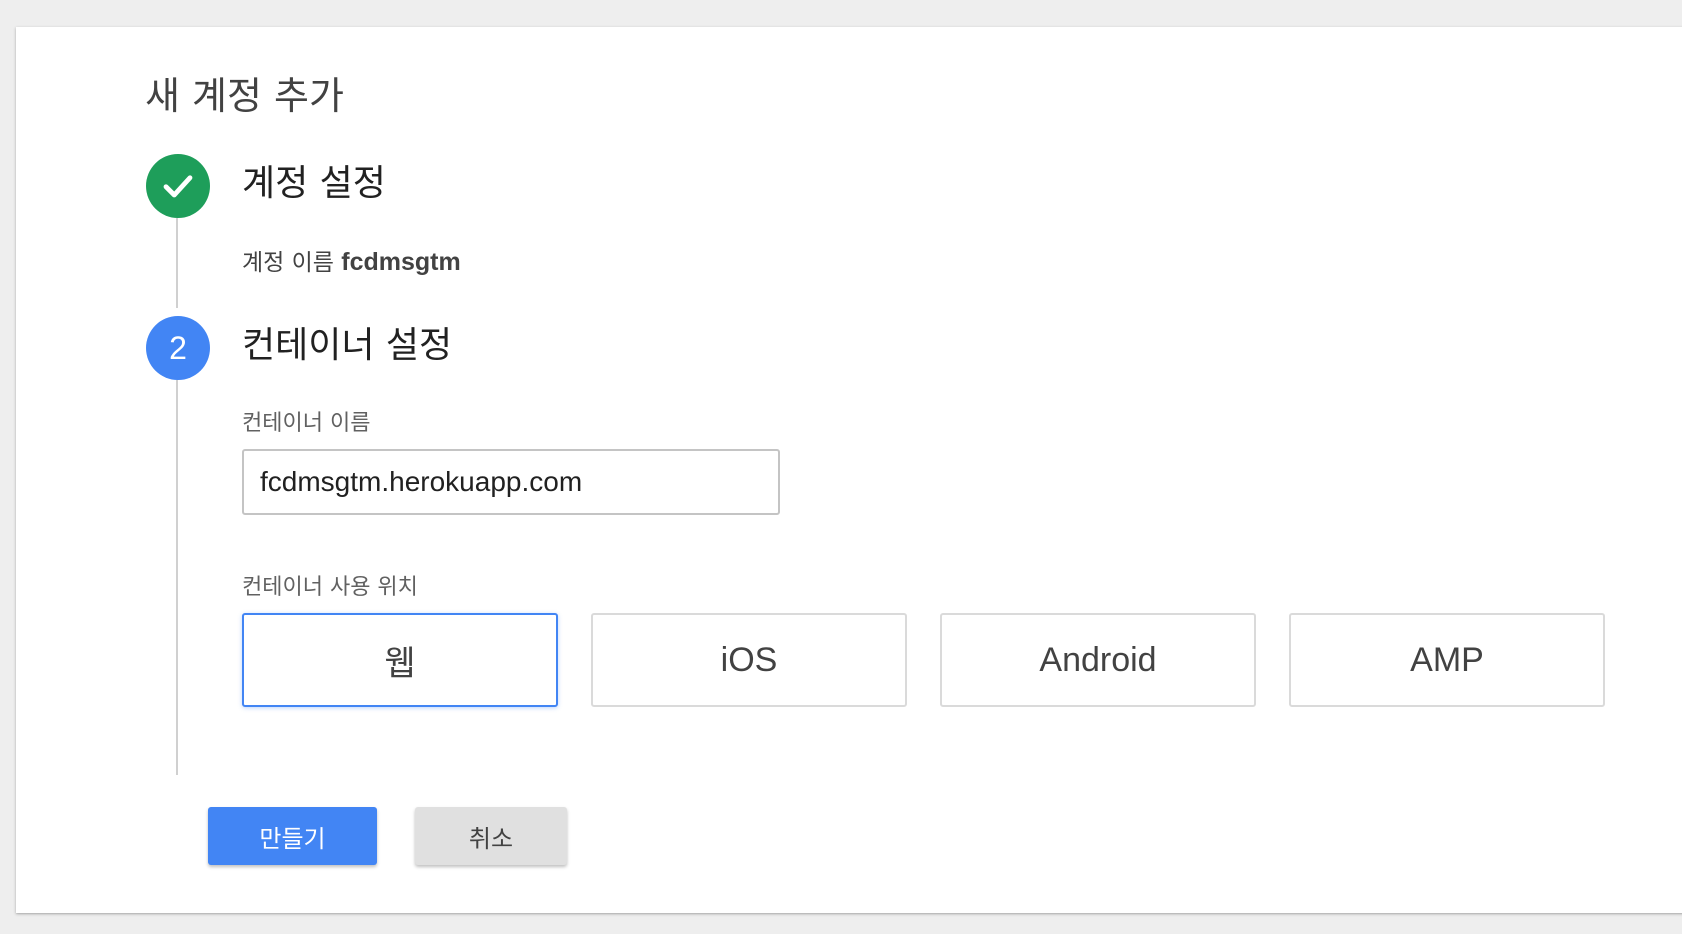  Describe the element at coordinates (330, 587) in the screenshot. I see `container-usage-label: 컨테이너 사용 위치` at that location.